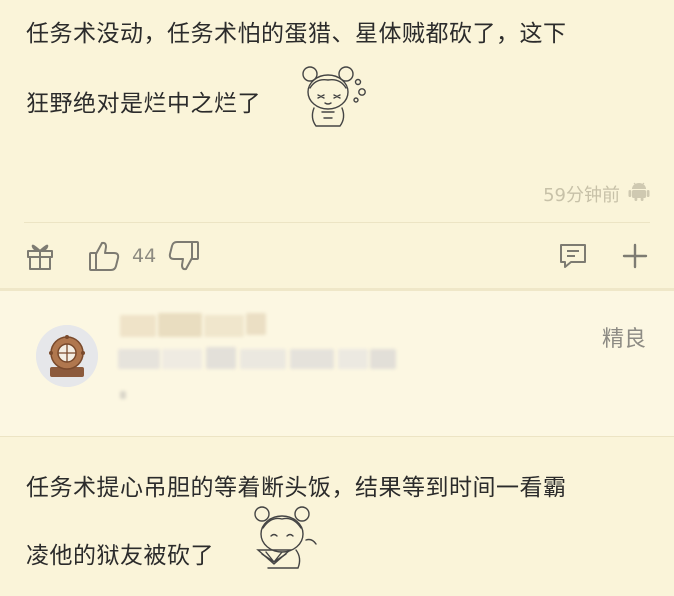 The image size is (674, 596). What do you see at coordinates (296, 34) in the screenshot?
I see `comment-line-1: 任务术没动，任务术怕的蛋猎、星体贼都砍了，这下` at bounding box center [296, 34].